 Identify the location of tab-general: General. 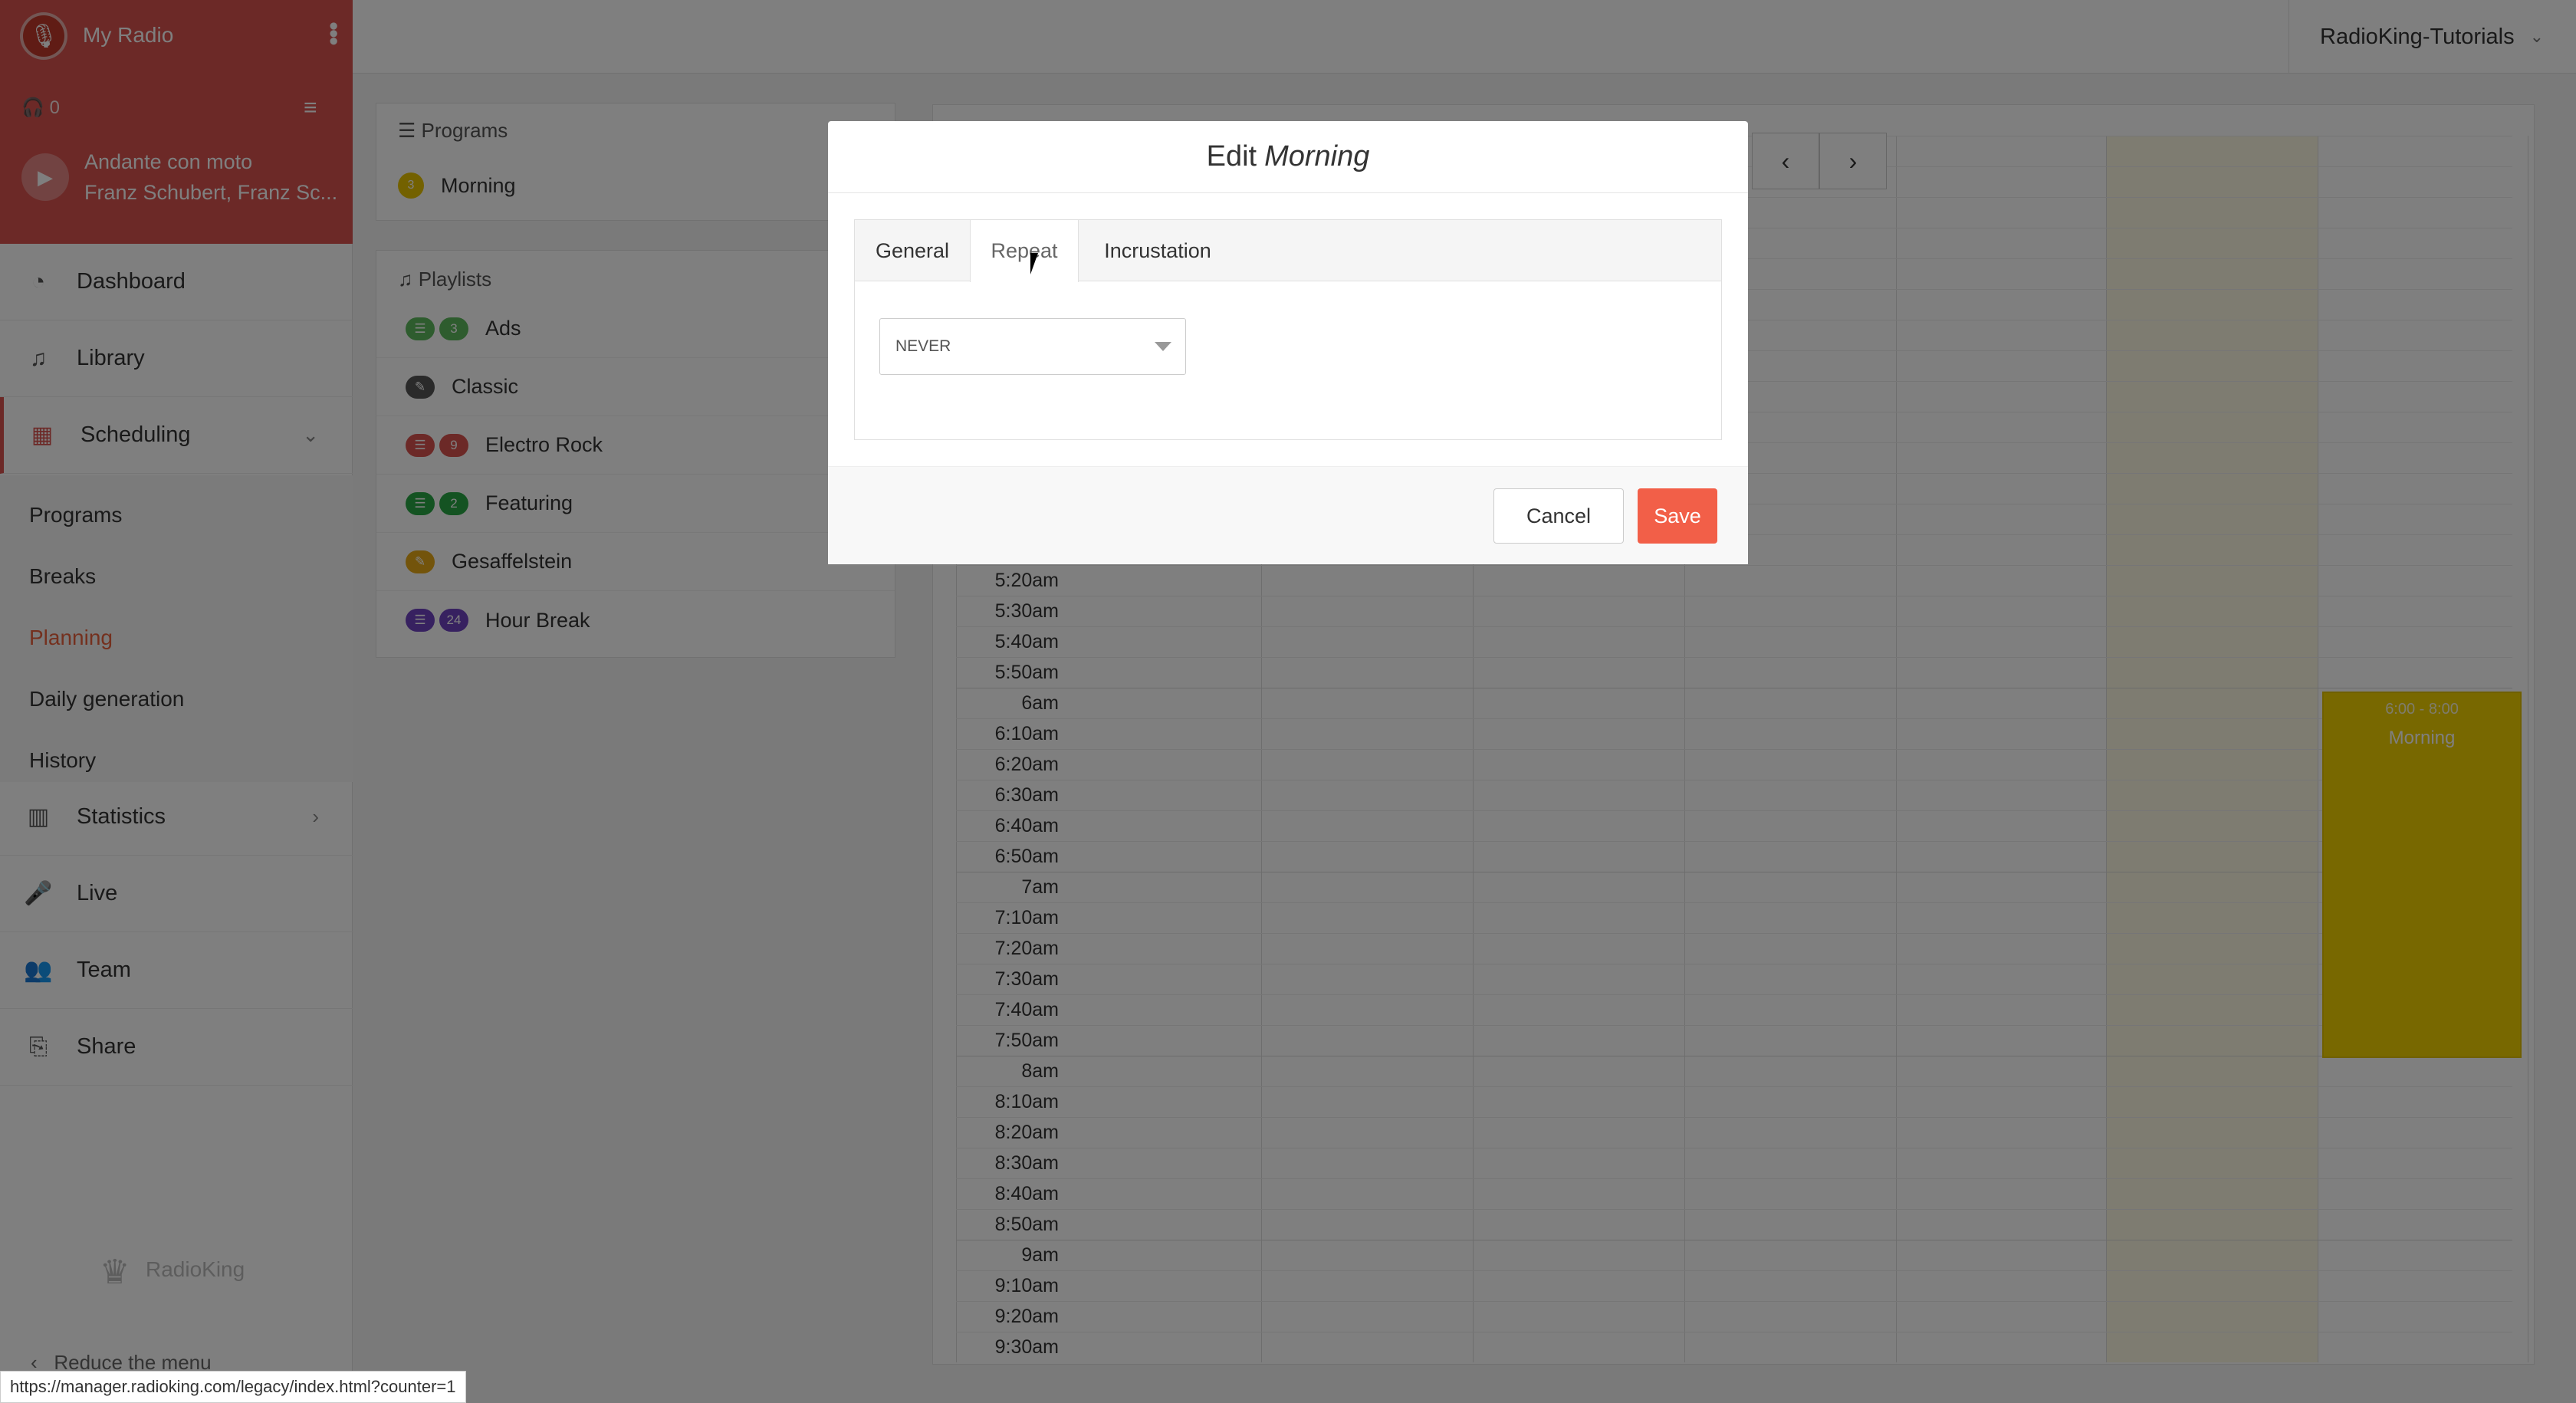
(912, 251).